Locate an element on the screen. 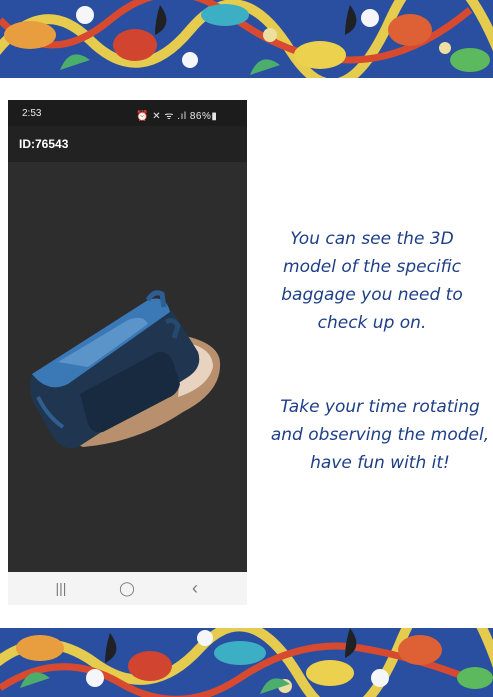  recents-icon: ||| is located at coordinates (61, 588).